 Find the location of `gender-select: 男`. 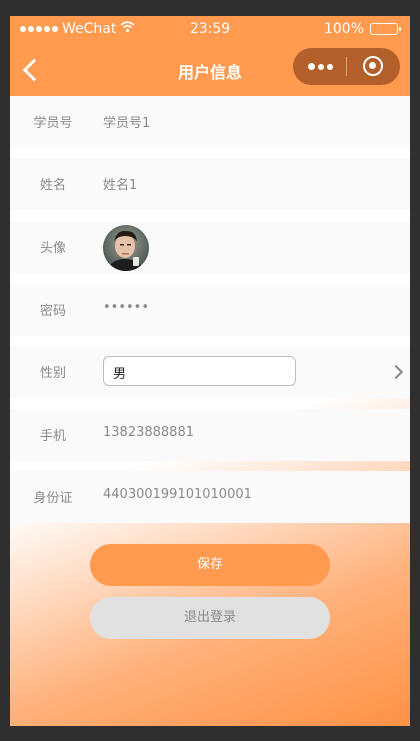

gender-select: 男 is located at coordinates (199, 371).